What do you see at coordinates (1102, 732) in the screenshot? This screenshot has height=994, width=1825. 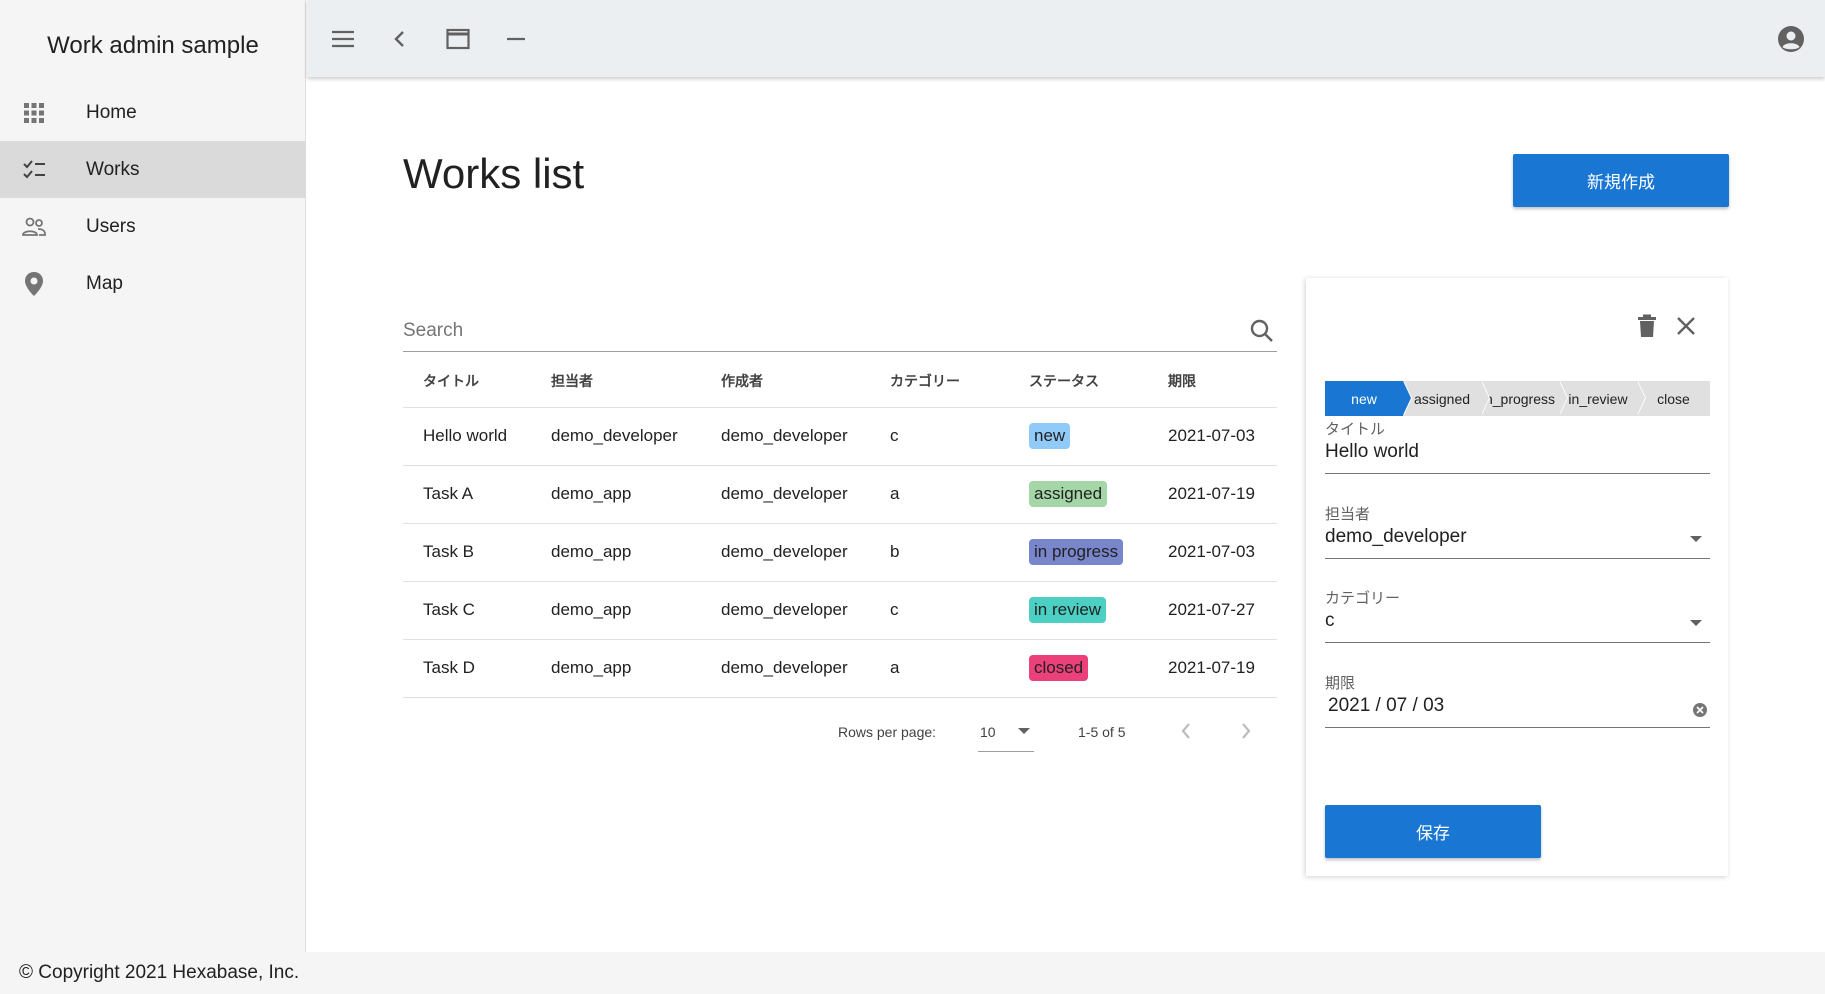 I see `pagination-range: 1-5 of 5` at bounding box center [1102, 732].